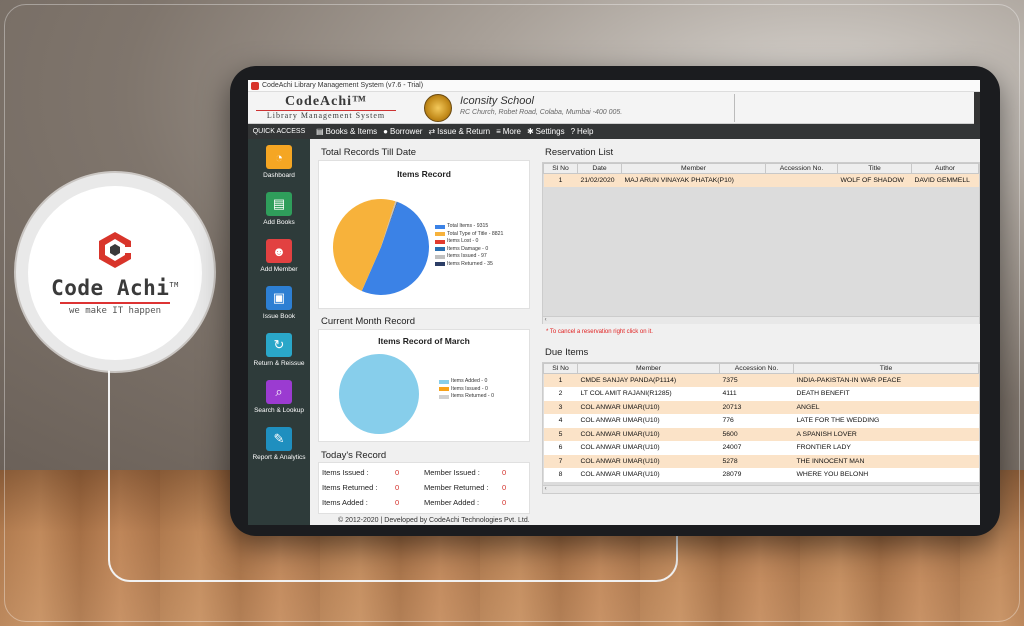 This screenshot has height=626, width=1024. What do you see at coordinates (397, 502) in the screenshot?
I see `items-added-value: 0` at bounding box center [397, 502].